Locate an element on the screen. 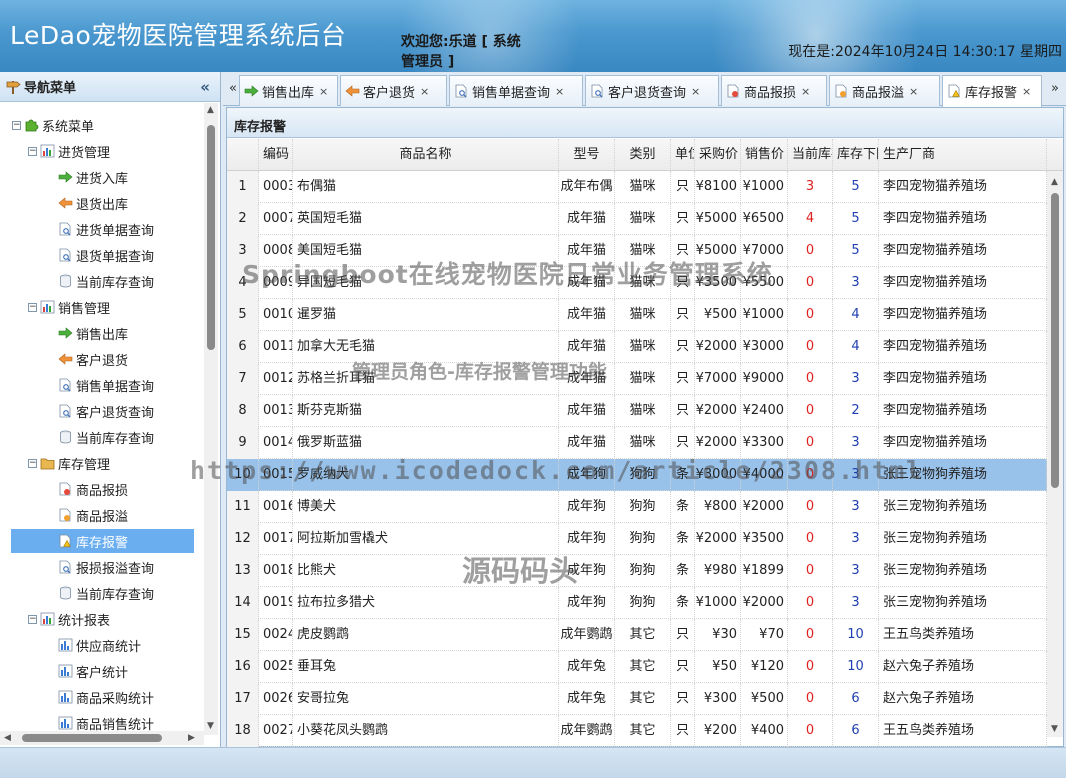 The height and width of the screenshot is (778, 1066). sidebar-item-1-2: 销售单据查询 is located at coordinates (102, 385).